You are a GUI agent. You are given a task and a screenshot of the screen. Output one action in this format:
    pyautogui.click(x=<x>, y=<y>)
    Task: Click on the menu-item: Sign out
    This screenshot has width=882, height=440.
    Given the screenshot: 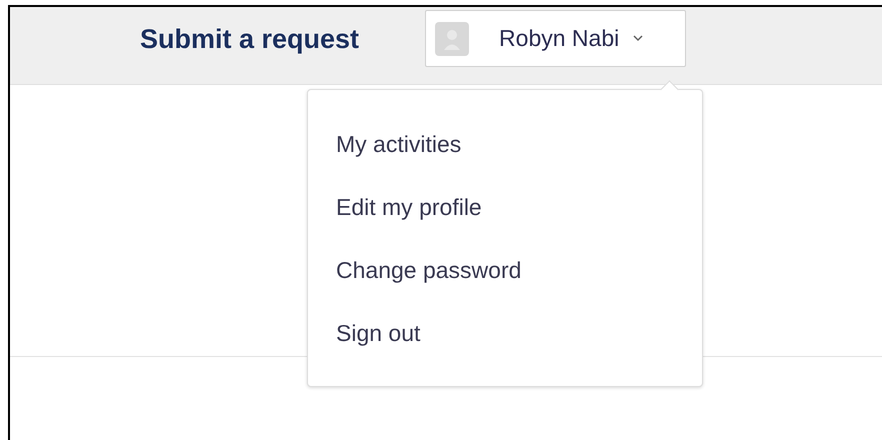 What is the action you would take?
    pyautogui.click(x=378, y=333)
    